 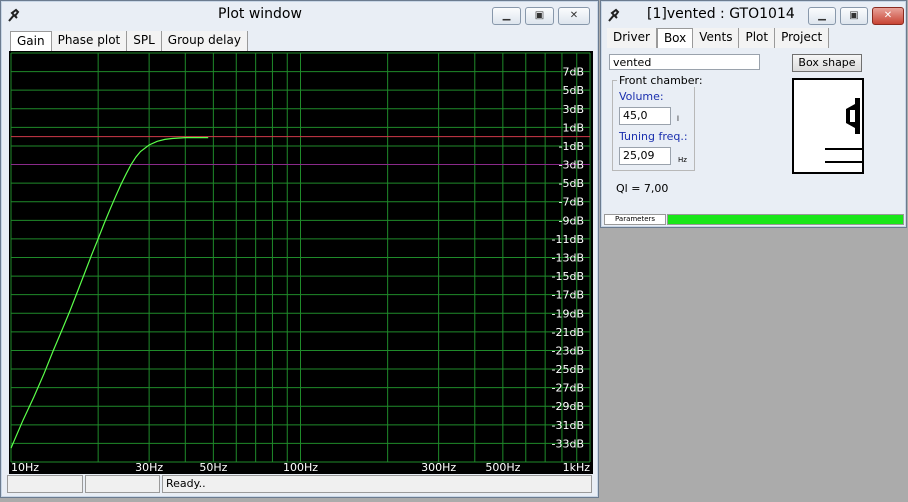 I want to click on status-text: Ready.., so click(x=377, y=484).